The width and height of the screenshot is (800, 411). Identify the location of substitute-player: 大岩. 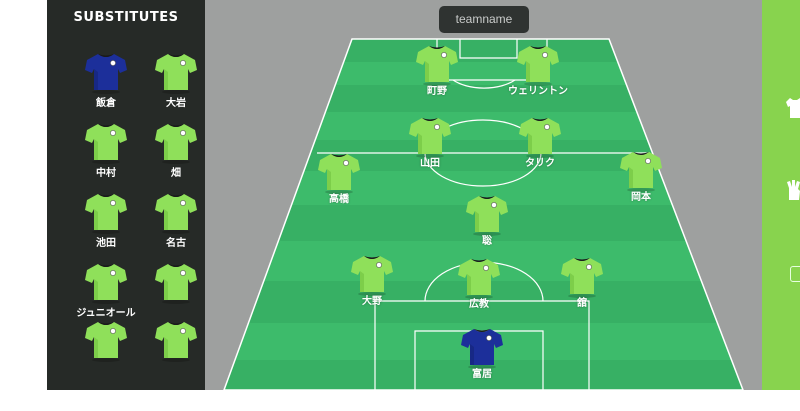
(173, 81).